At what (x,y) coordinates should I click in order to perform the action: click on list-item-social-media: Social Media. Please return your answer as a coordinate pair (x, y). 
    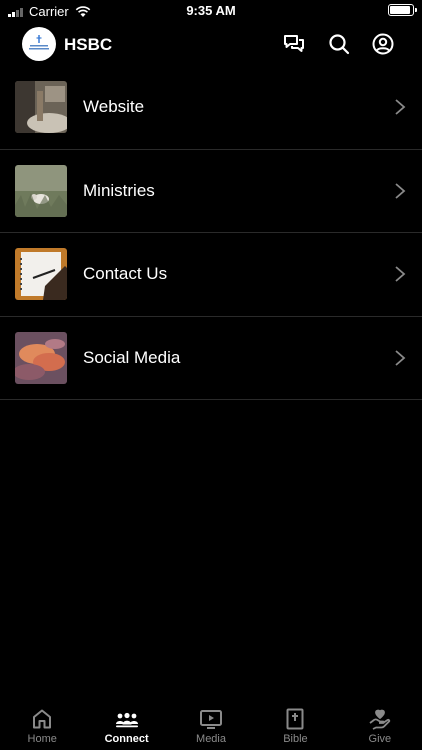
    Looking at the image, I should click on (211, 358).